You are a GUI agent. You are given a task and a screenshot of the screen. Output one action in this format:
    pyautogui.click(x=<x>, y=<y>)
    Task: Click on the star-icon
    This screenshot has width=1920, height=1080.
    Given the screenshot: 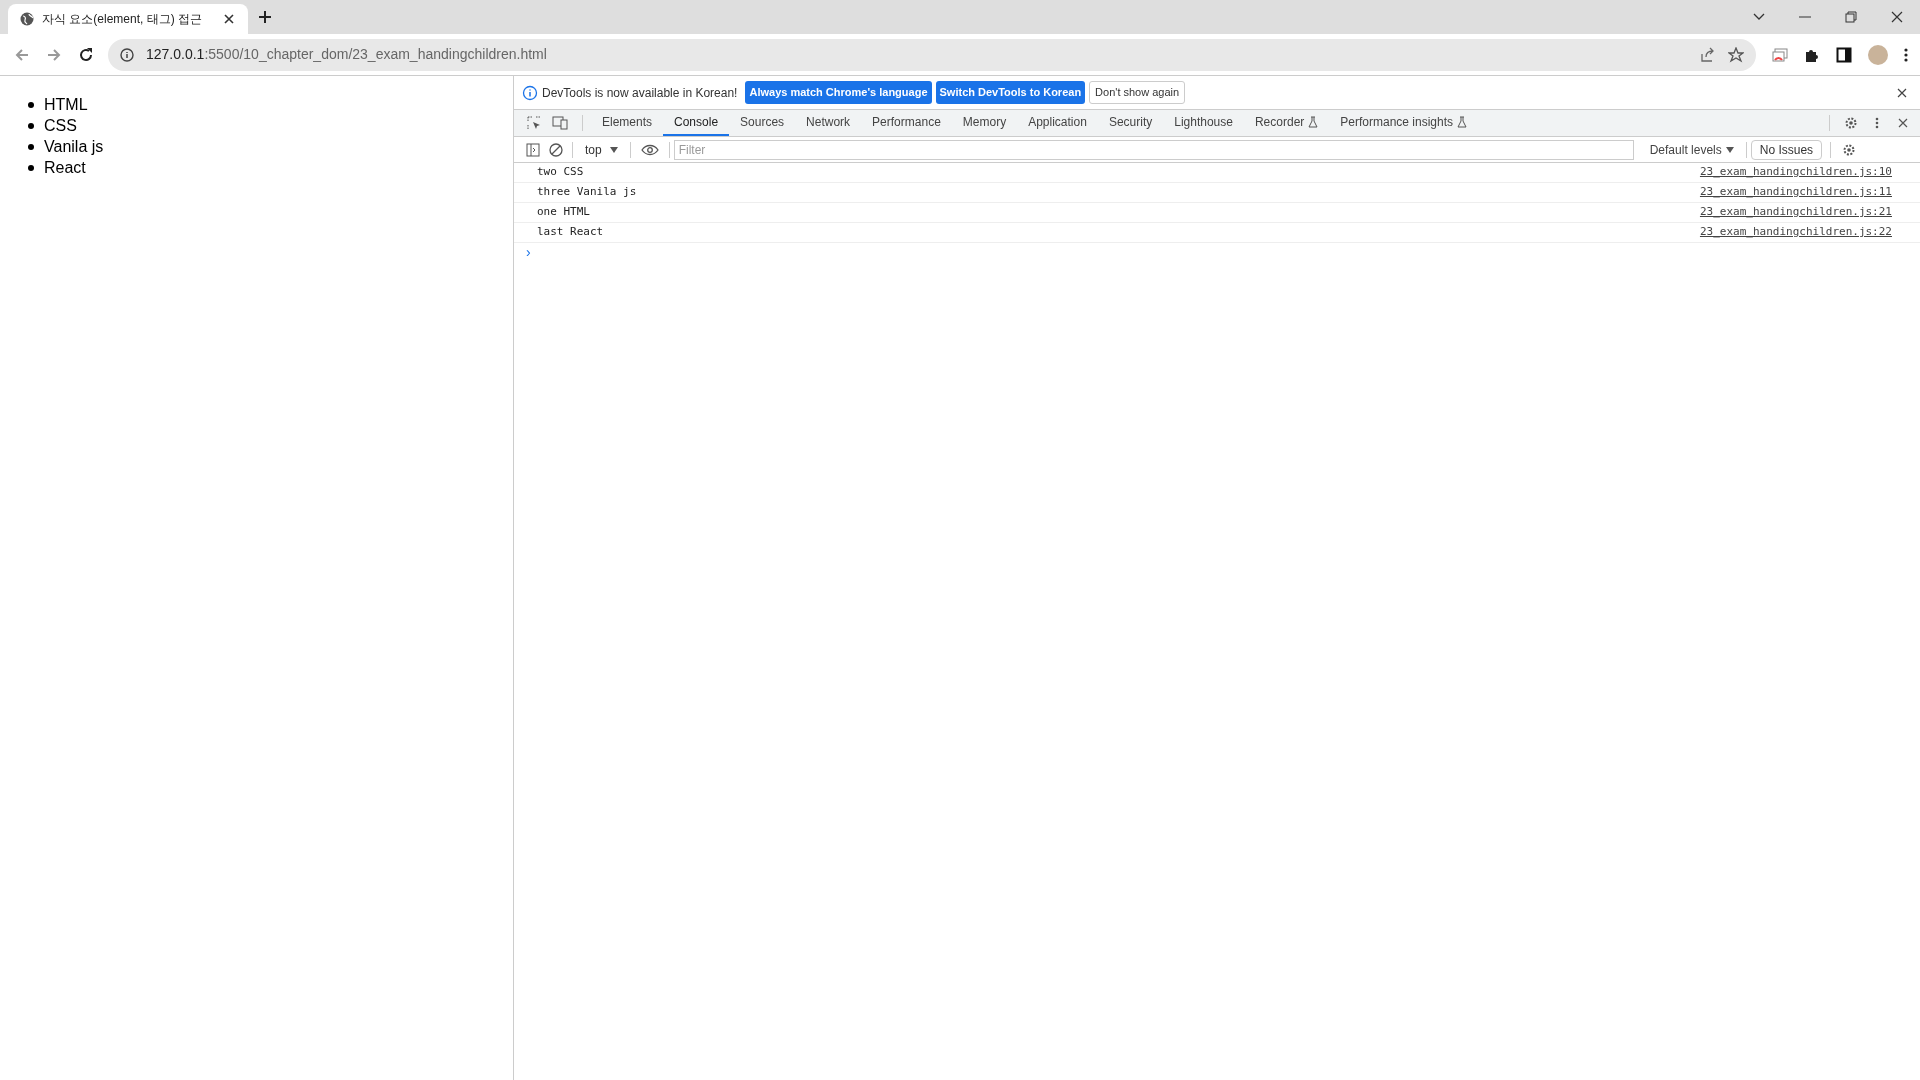 What is the action you would take?
    pyautogui.click(x=1736, y=54)
    